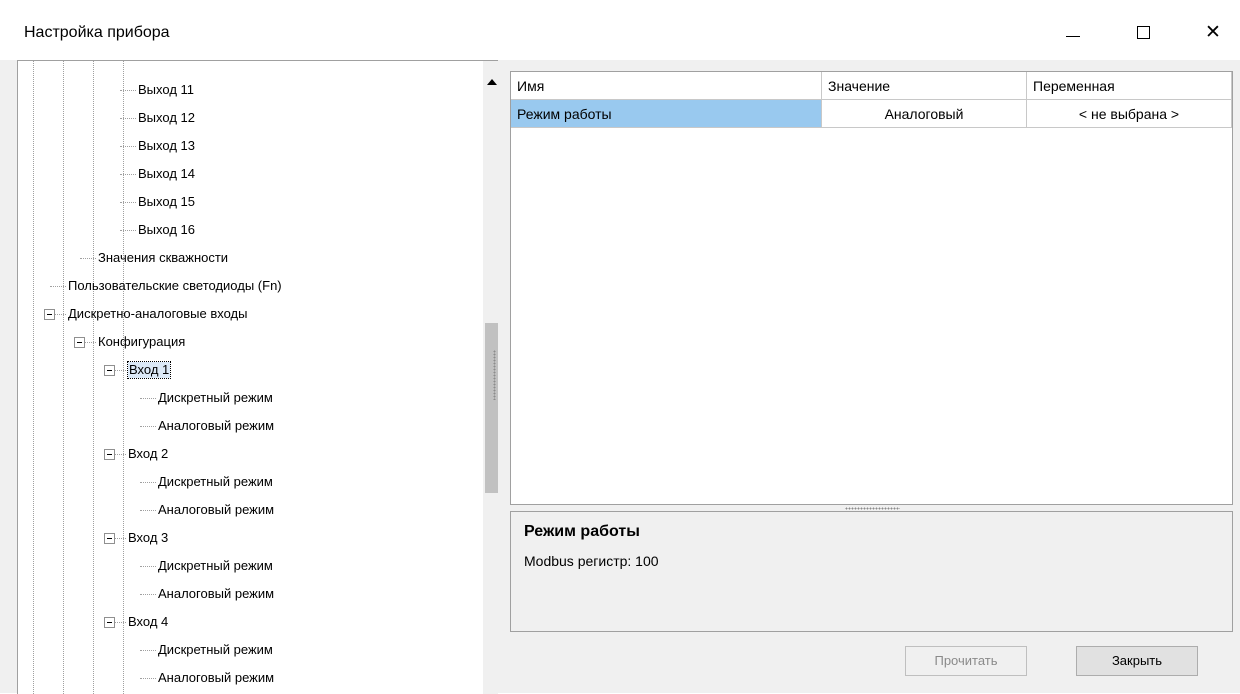 The width and height of the screenshot is (1240, 694). Describe the element at coordinates (494, 375) in the screenshot. I see `vertical-splitter-grip` at that location.